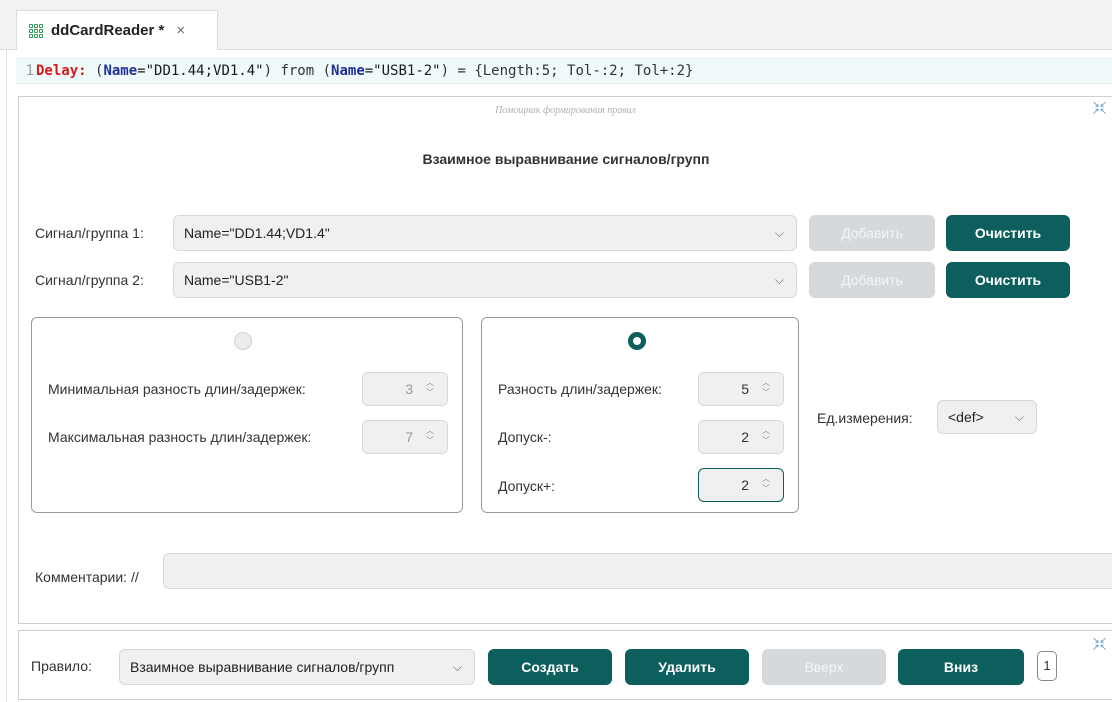 Image resolution: width=1112 pixels, height=702 pixels. Describe the element at coordinates (961, 667) in the screenshot. I see `move-down-button: Вниз` at that location.